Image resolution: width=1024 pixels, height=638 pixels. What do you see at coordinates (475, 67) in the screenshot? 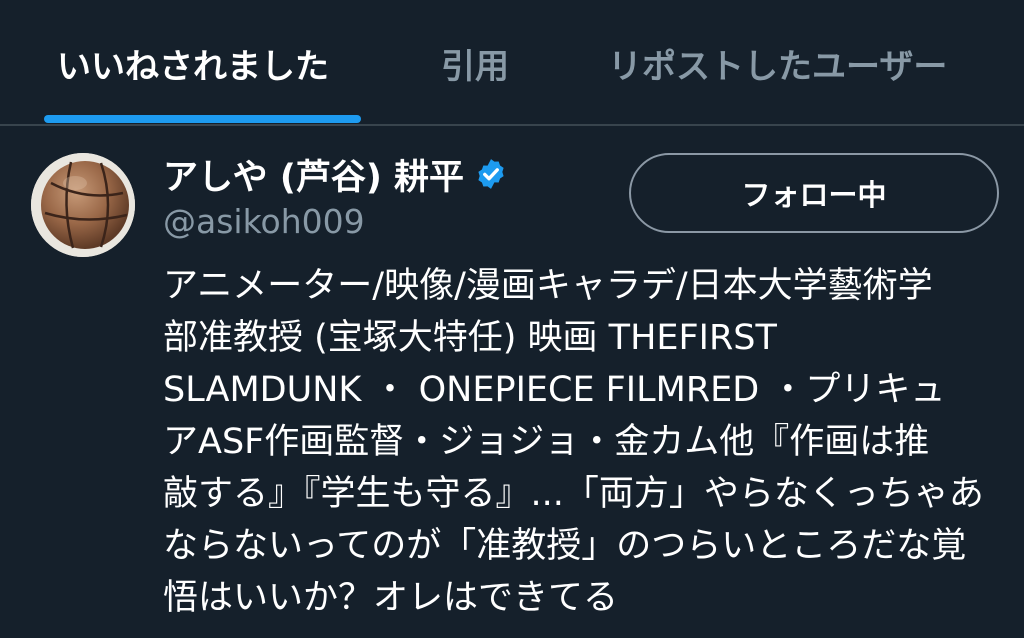
I see `tab-quotes: 引用` at bounding box center [475, 67].